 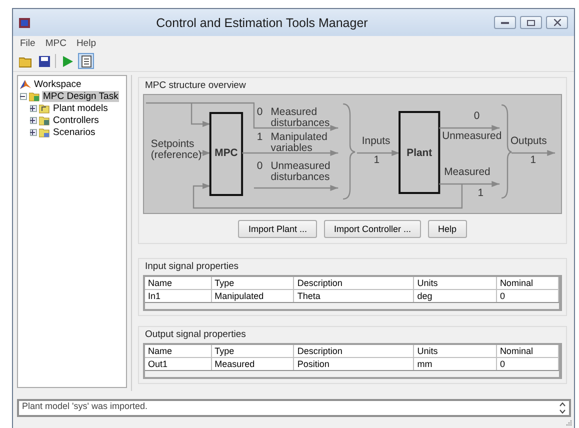 What do you see at coordinates (178, 296) in the screenshot?
I see `table-cell: In1` at bounding box center [178, 296].